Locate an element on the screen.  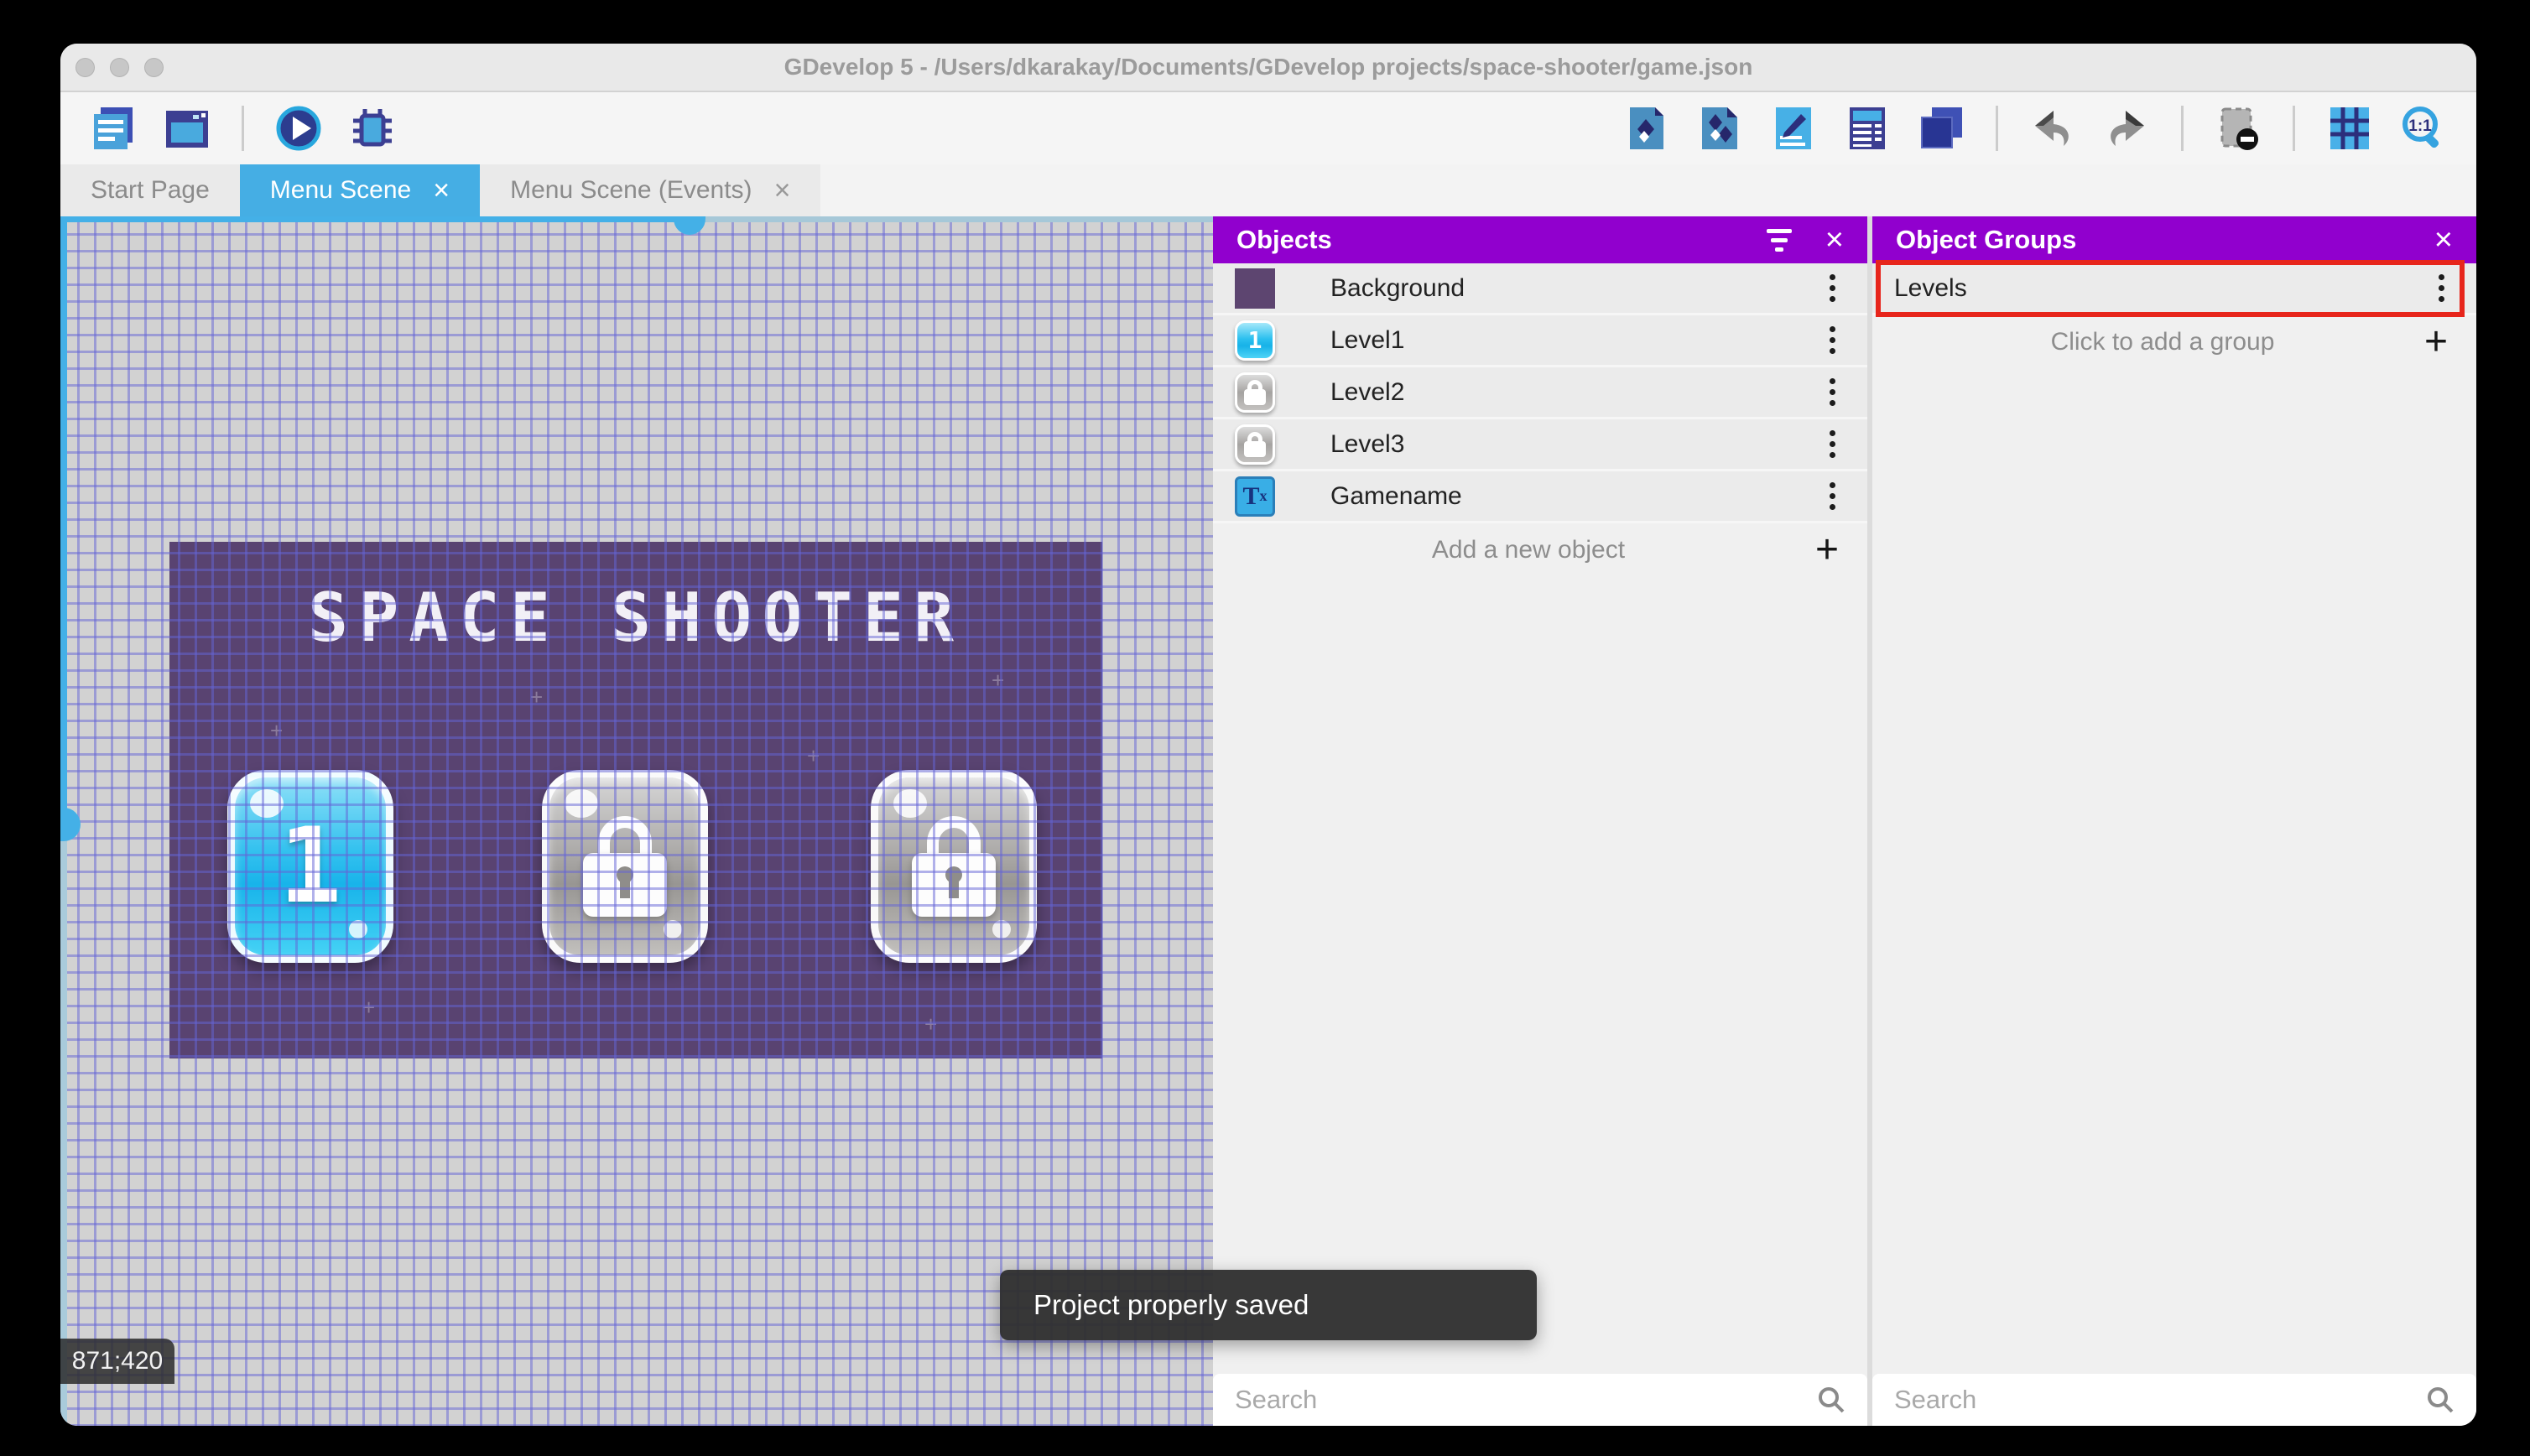
groups-search-bar is located at coordinates (2174, 1400).